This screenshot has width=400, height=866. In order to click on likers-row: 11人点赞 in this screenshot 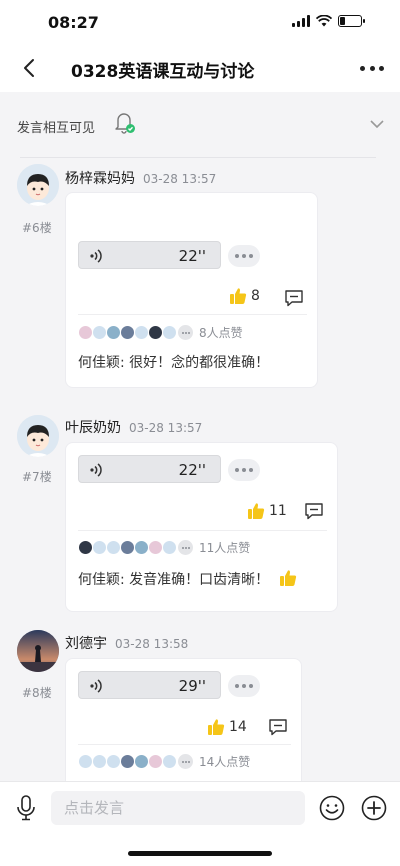, I will do `click(164, 547)`.